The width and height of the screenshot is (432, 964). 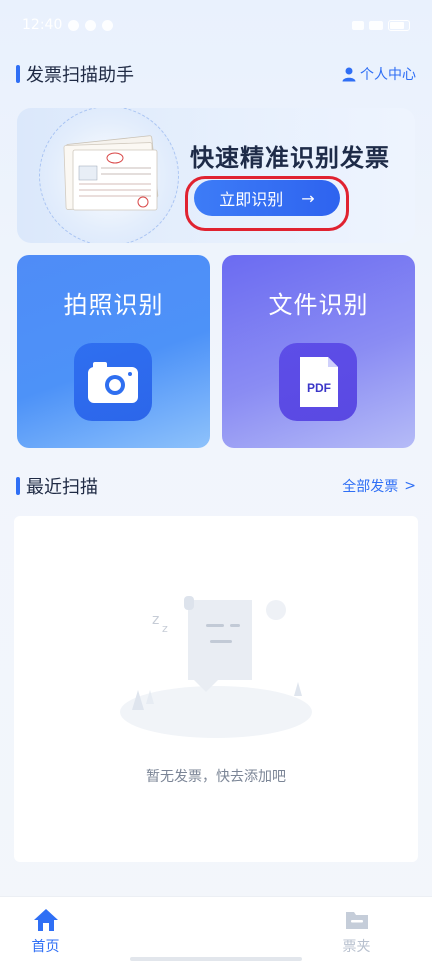 What do you see at coordinates (376, 25) in the screenshot?
I see `signal-icon` at bounding box center [376, 25].